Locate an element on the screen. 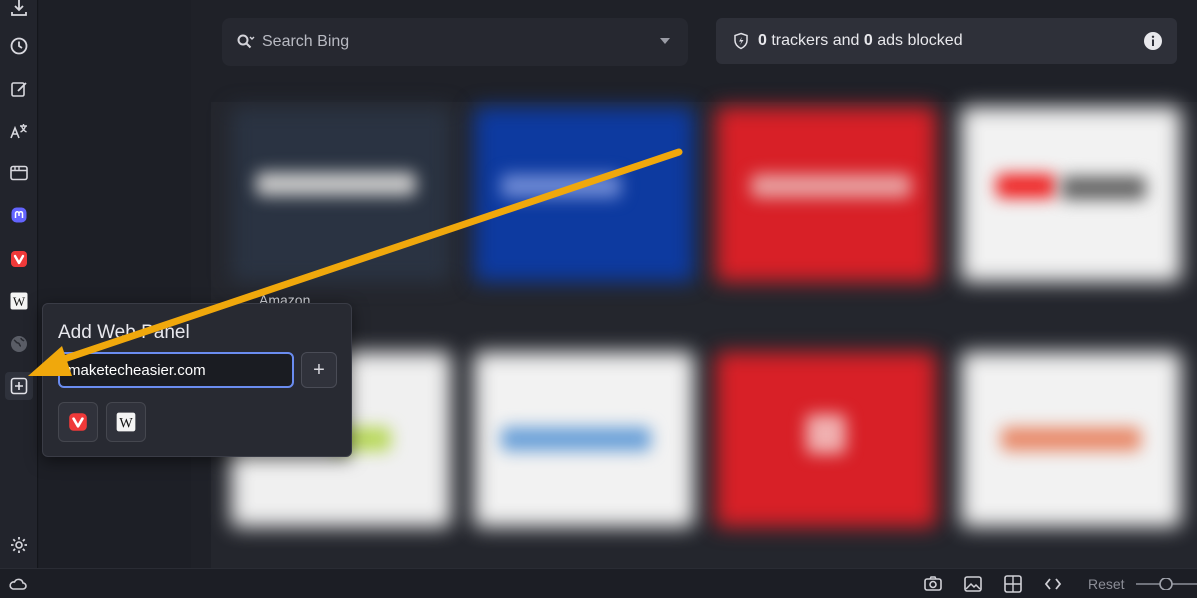 The height and width of the screenshot is (598, 1197). window-panel-button is located at coordinates (19, 173).